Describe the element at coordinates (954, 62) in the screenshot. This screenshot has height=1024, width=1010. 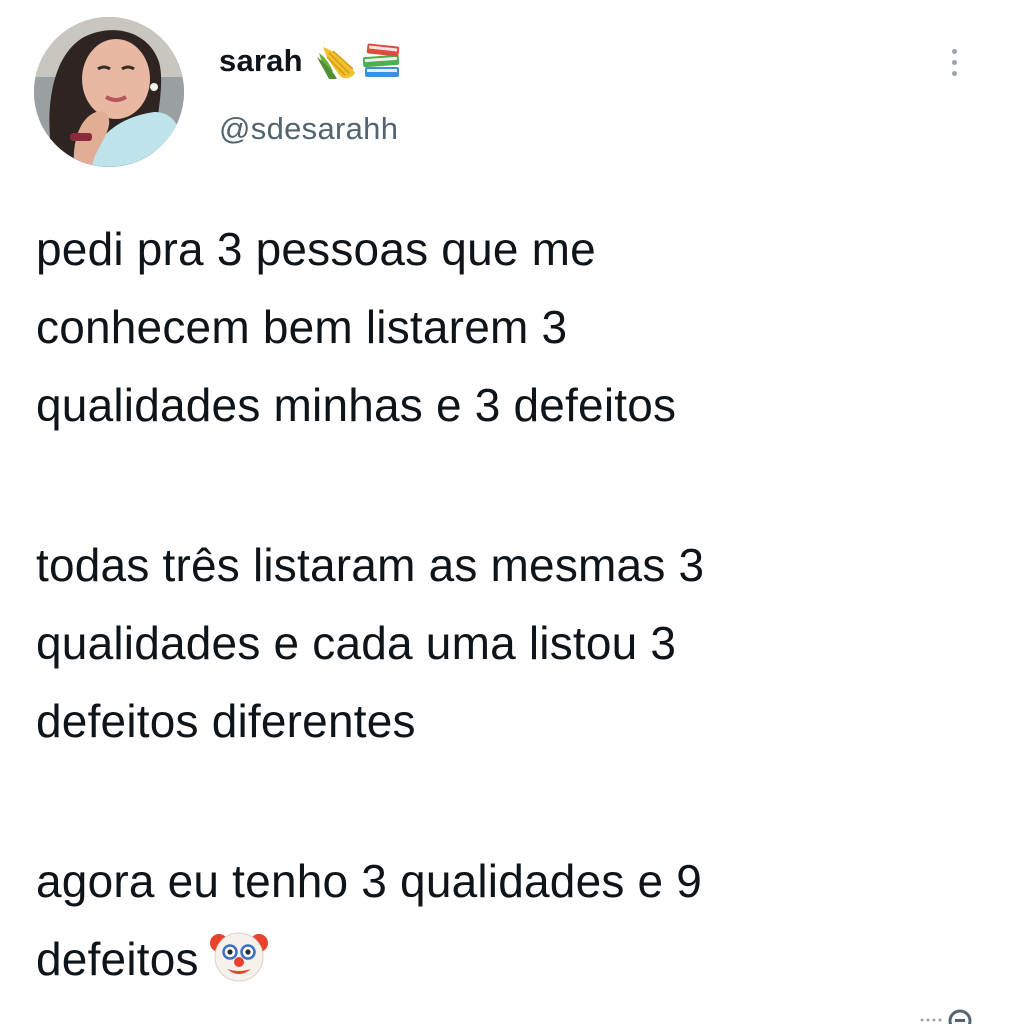
I see `more-options-button` at that location.